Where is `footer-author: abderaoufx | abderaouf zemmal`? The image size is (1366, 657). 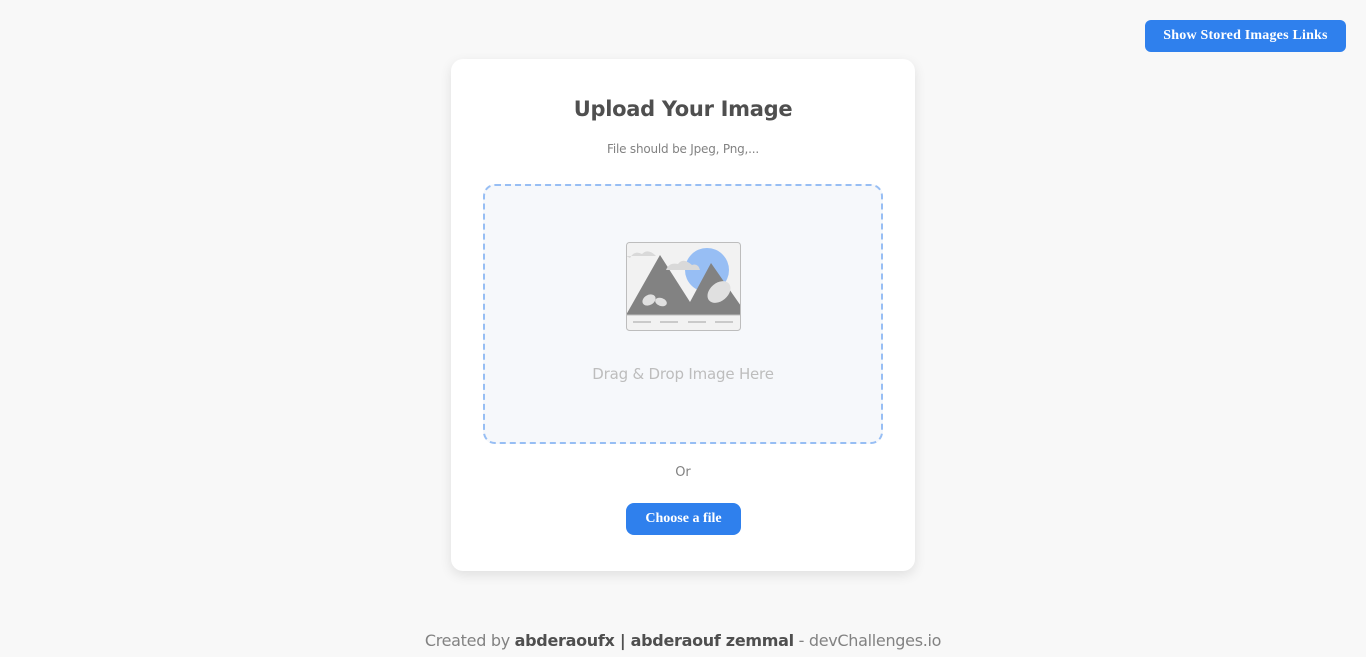
footer-author: abderaoufx | abderaouf zemmal is located at coordinates (654, 640).